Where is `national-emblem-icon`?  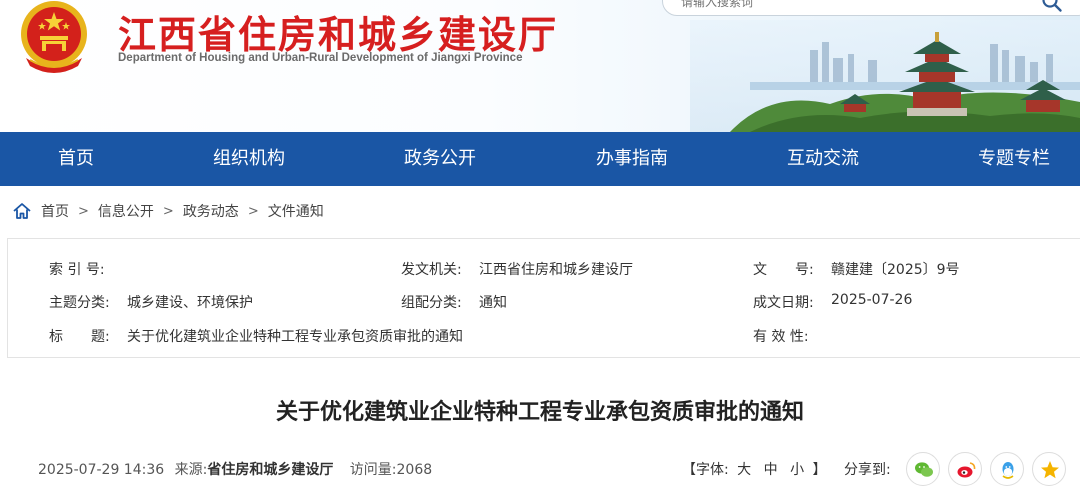 national-emblem-icon is located at coordinates (54, 37).